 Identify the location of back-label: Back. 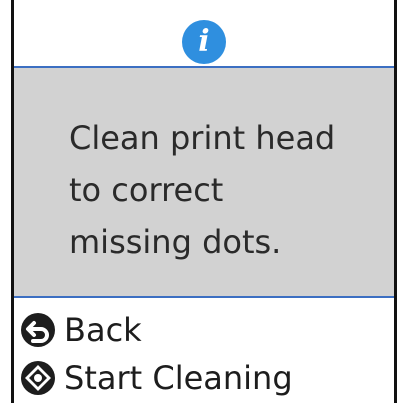
(103, 330).